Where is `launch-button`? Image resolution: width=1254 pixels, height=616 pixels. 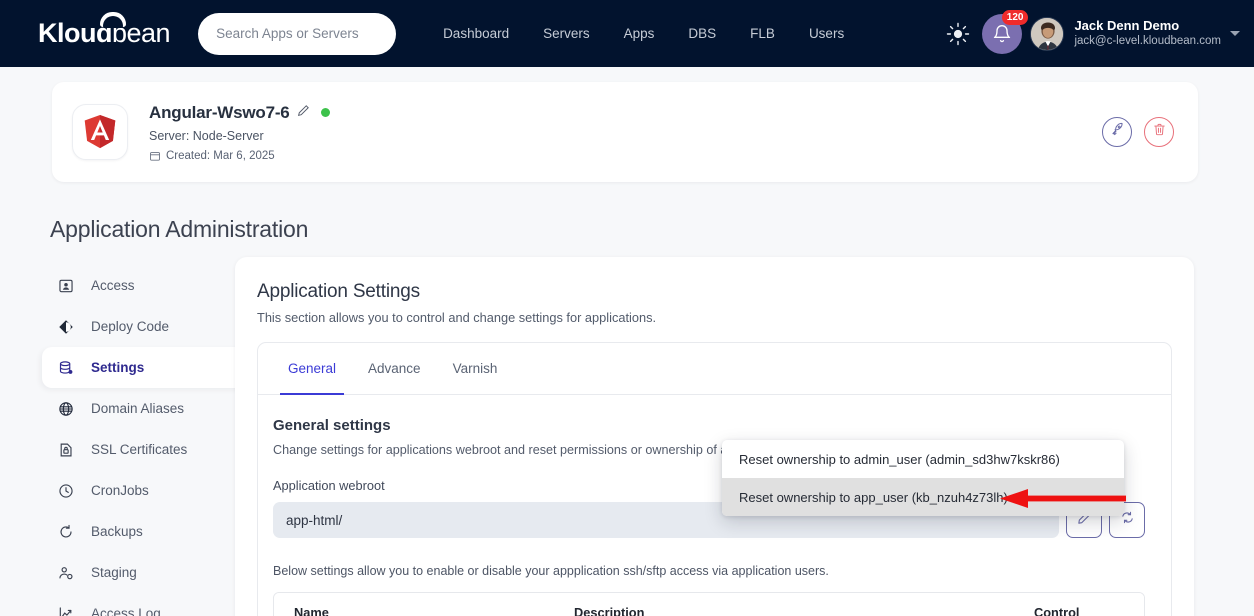
launch-button is located at coordinates (1117, 132).